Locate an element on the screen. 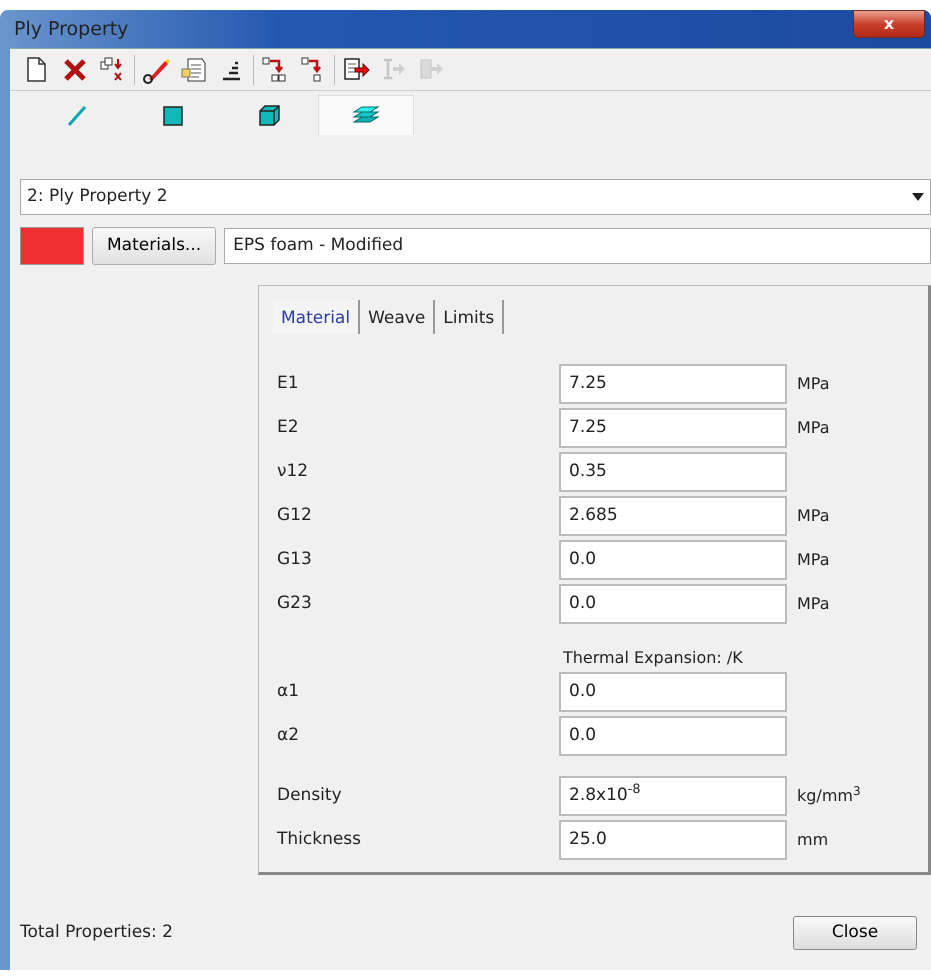 This screenshot has height=979, width=931. layers-tab is located at coordinates (366, 115).